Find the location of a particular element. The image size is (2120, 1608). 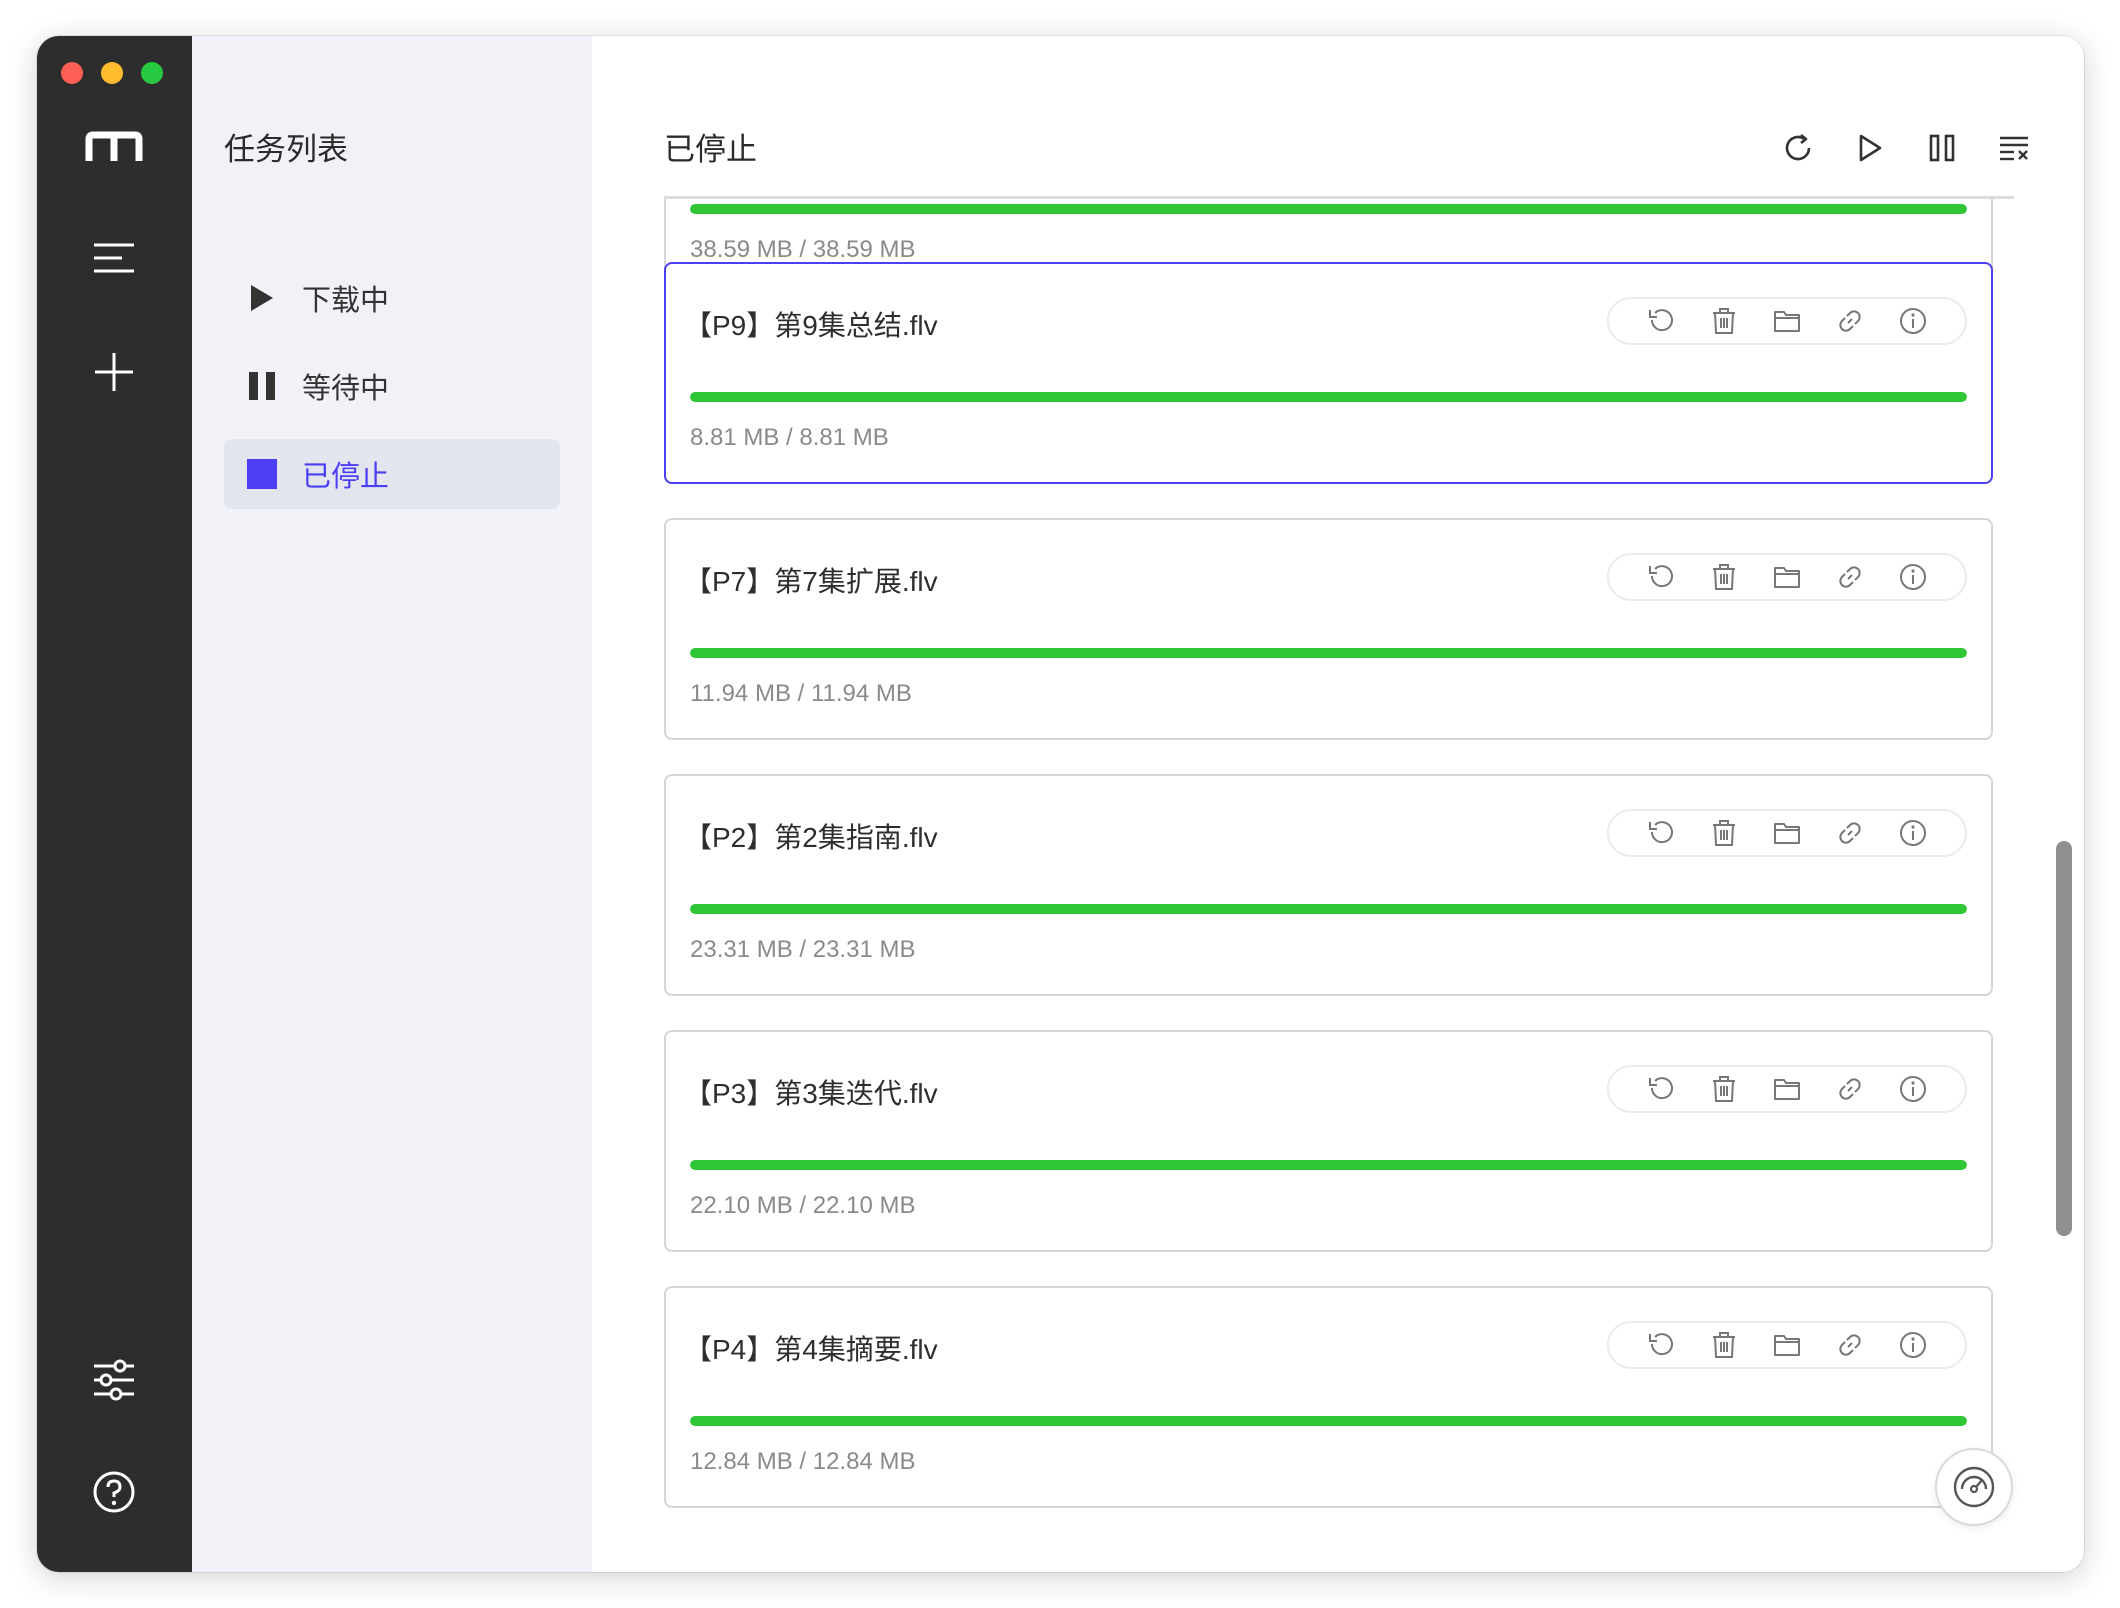

sidebar-title: 任务列表 is located at coordinates (286, 149).